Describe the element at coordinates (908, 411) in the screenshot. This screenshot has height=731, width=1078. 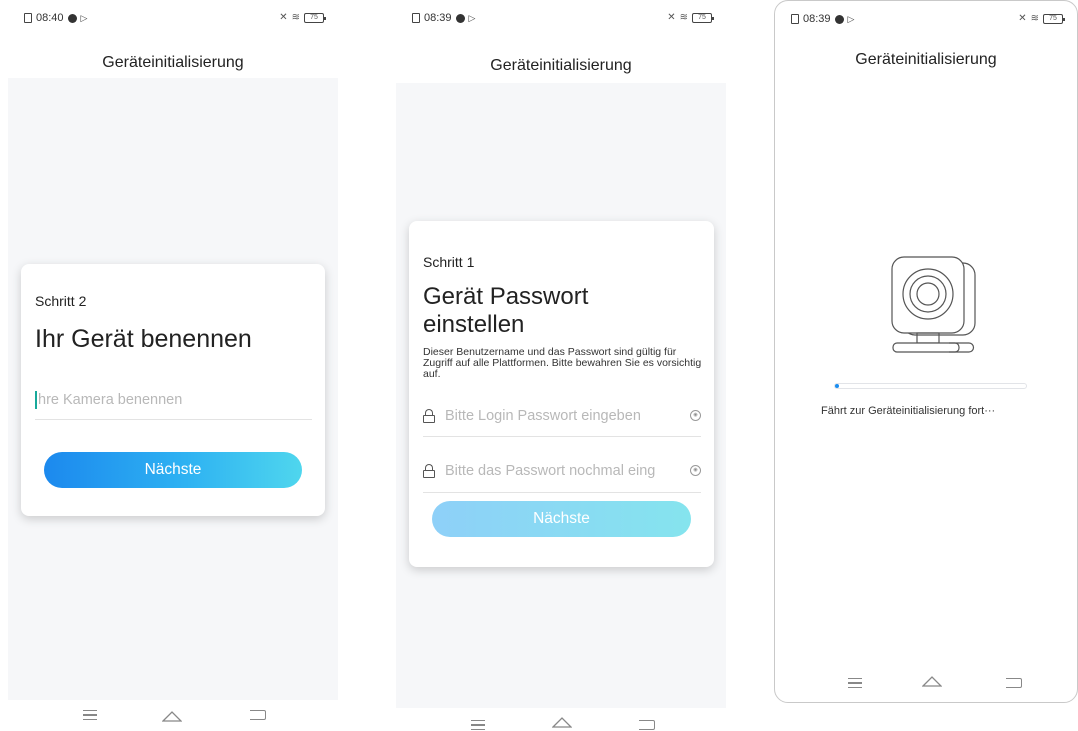
I see `progress-status-text: Fährt zur Geräteinitialisierung fort···` at that location.